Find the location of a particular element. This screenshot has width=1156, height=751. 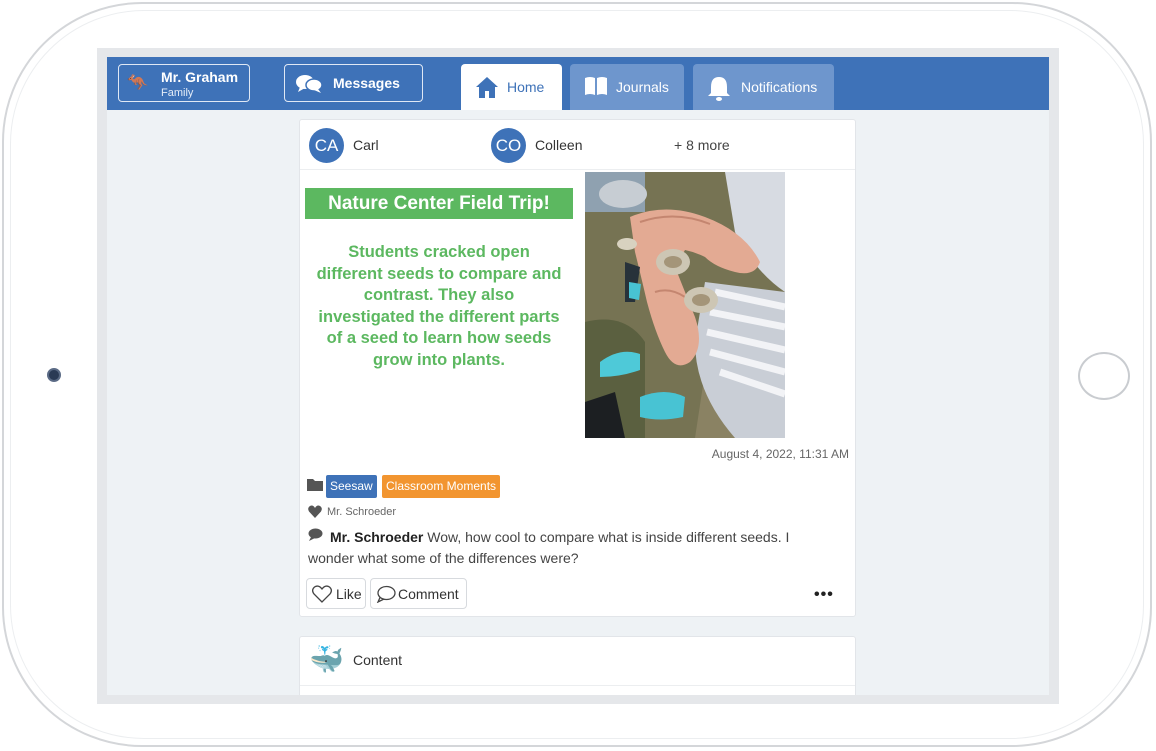

comment-button: Comment is located at coordinates (418, 593).